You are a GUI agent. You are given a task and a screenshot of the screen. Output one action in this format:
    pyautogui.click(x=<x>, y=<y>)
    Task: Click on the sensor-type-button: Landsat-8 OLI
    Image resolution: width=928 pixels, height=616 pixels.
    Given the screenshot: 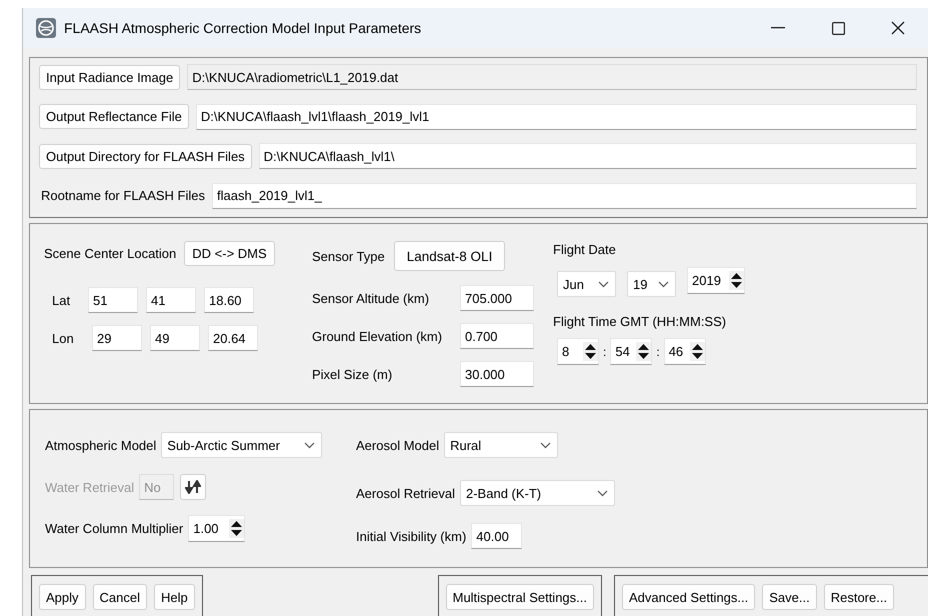 What is the action you would take?
    pyautogui.click(x=450, y=256)
    